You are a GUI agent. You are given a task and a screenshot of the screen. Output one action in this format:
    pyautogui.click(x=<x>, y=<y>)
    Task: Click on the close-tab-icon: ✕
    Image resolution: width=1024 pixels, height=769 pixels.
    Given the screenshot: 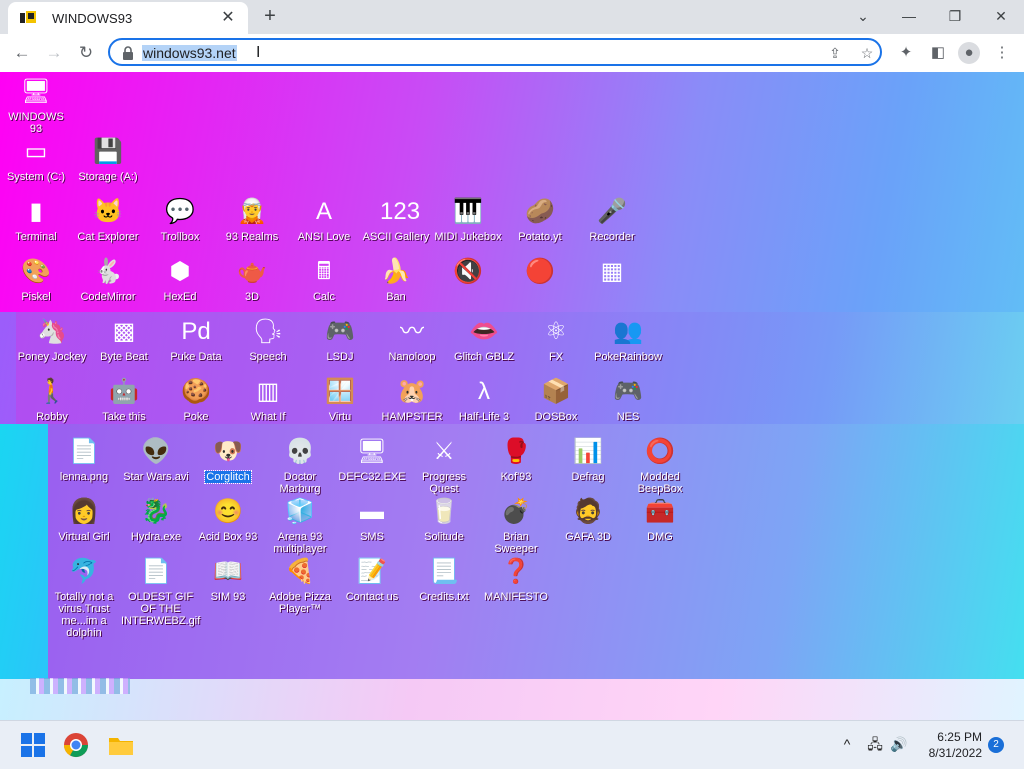 What is the action you would take?
    pyautogui.click(x=228, y=18)
    